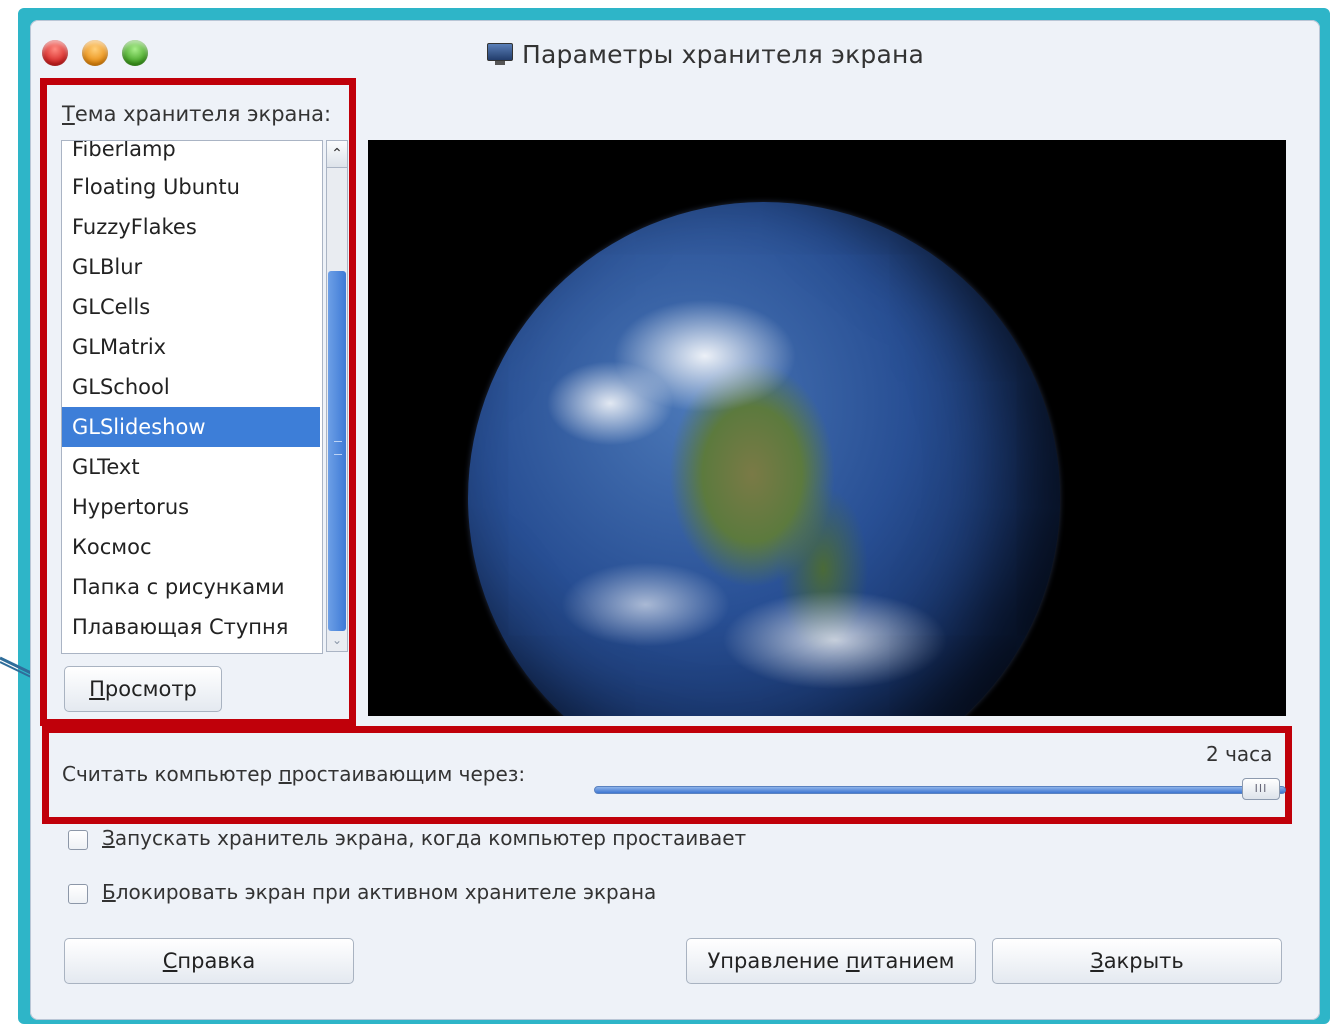 Image resolution: width=1340 pixels, height=1032 pixels. Describe the element at coordinates (191, 307) in the screenshot. I see `list-item: GLCells` at that location.